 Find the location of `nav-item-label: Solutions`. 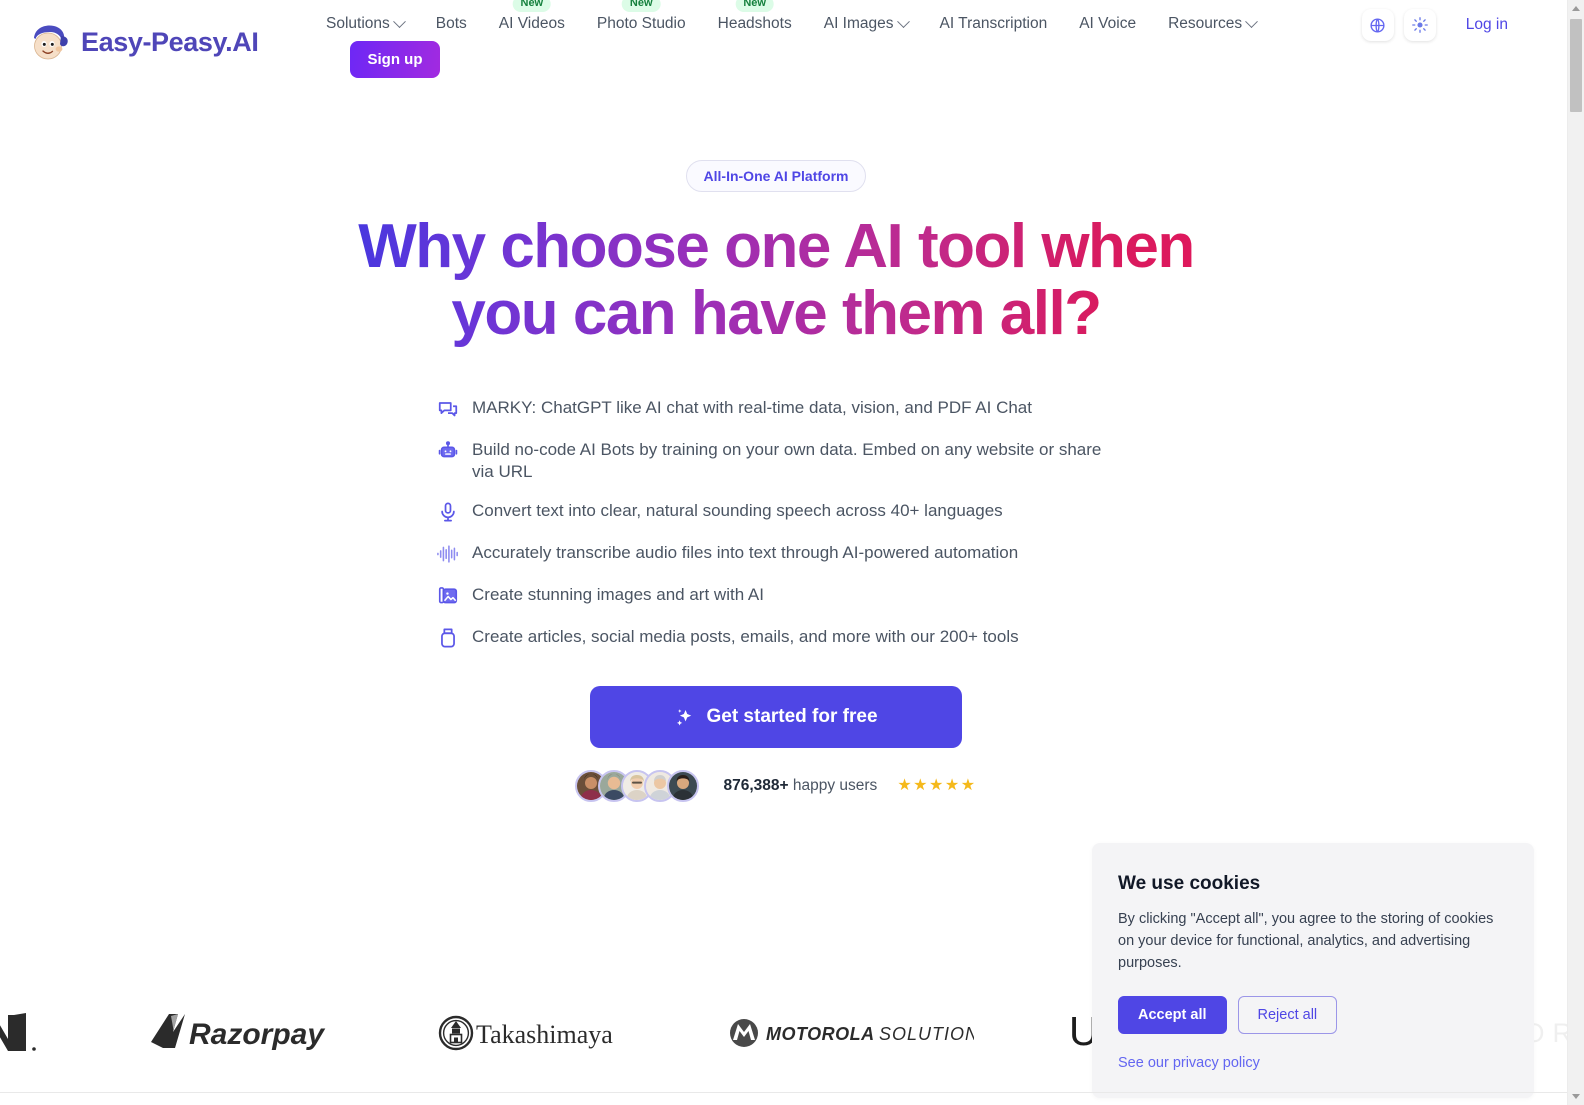

nav-item-label: Solutions is located at coordinates (358, 23).